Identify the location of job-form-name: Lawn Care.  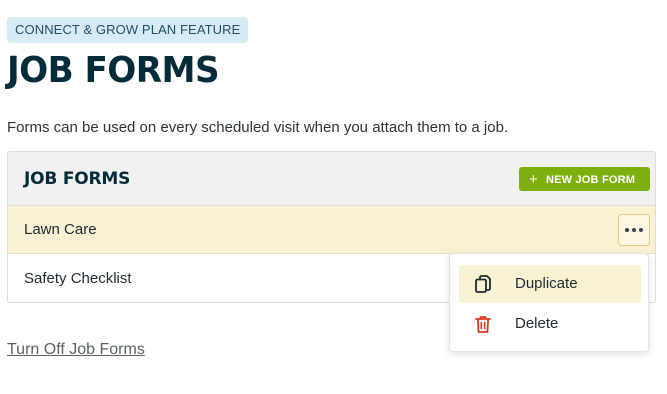
(60, 229).